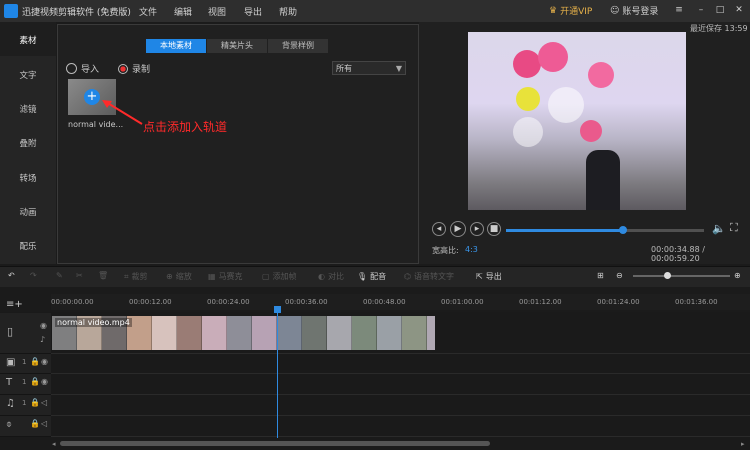 The width and height of the screenshot is (750, 450). I want to click on tab-local-media: 本地素材, so click(176, 46).